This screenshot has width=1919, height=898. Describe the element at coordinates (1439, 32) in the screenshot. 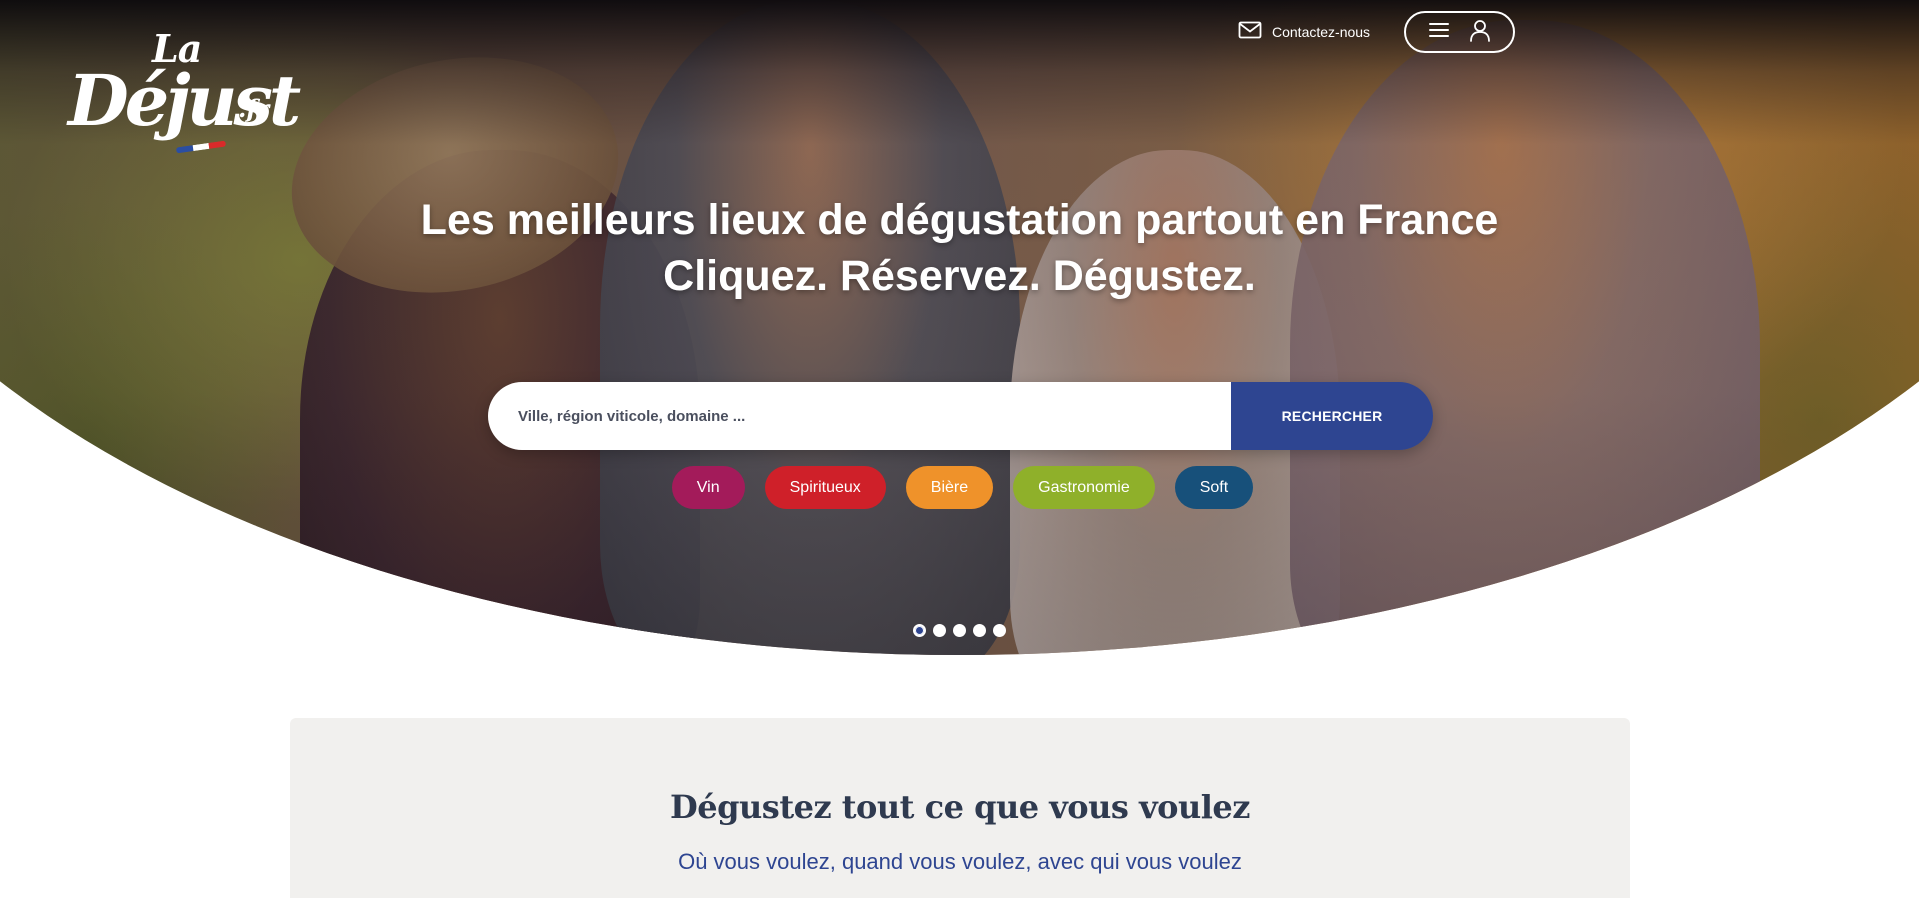

I see `hamburger-icon` at that location.